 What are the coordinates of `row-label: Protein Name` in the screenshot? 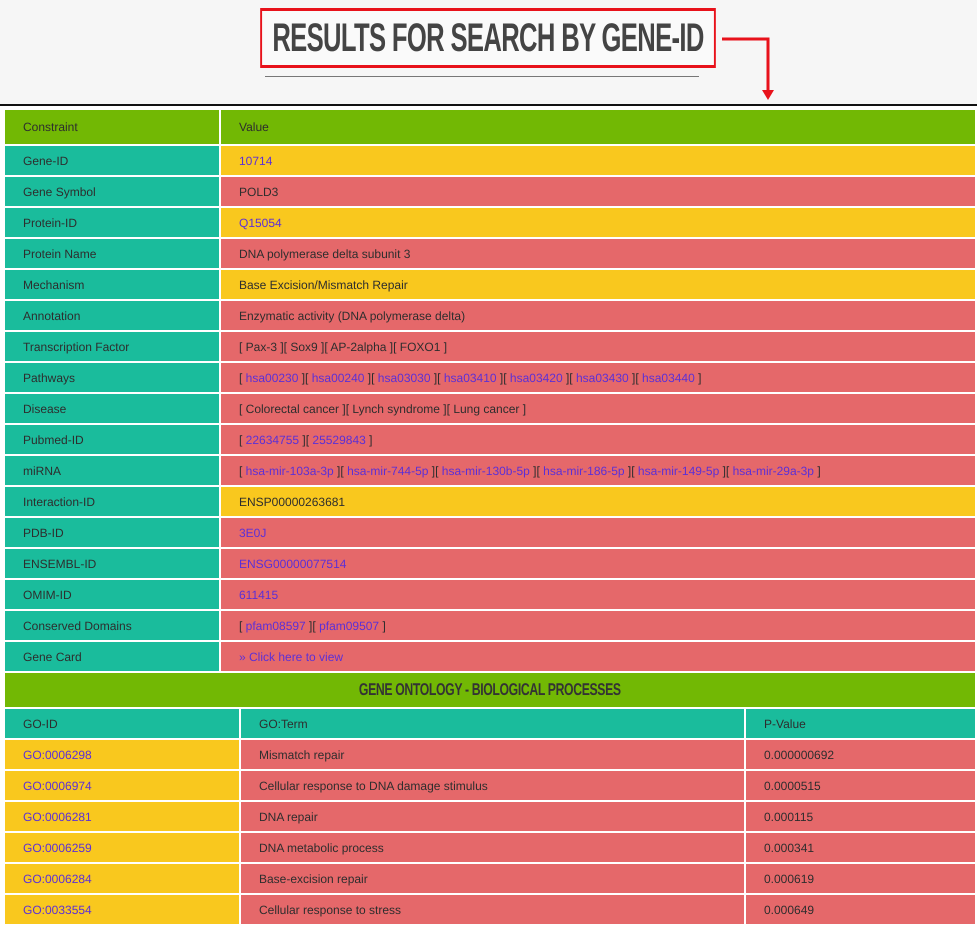 It's located at (112, 253).